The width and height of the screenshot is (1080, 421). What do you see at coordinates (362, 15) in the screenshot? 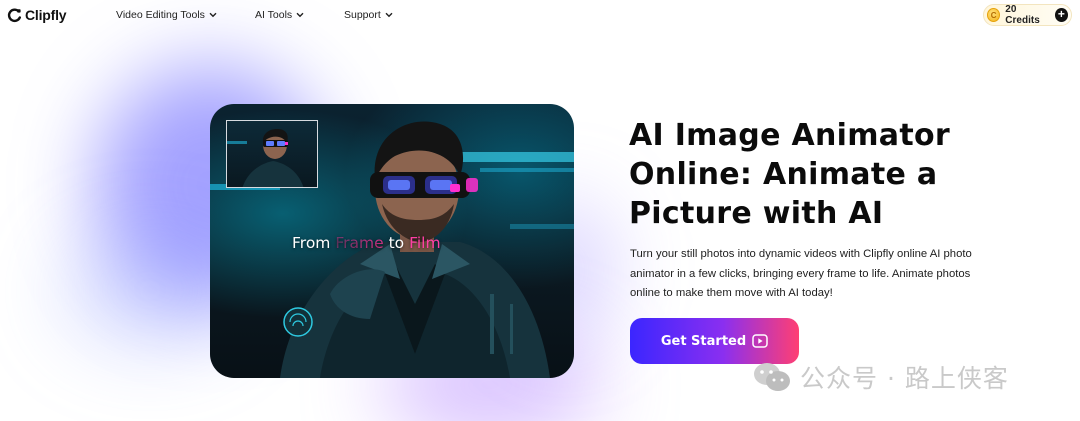
I see `nav-label: Support` at bounding box center [362, 15].